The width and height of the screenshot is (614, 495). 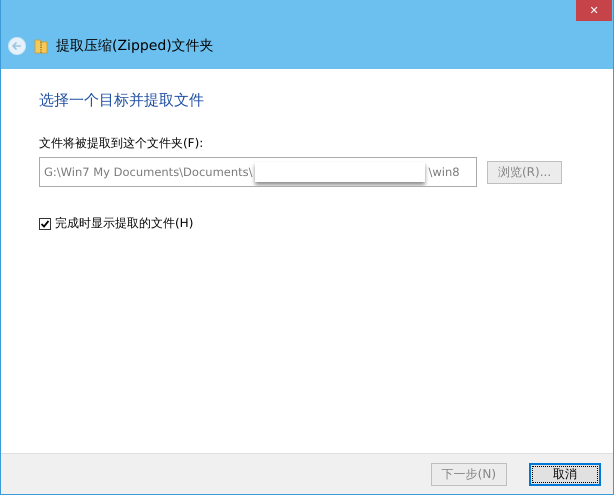 What do you see at coordinates (135, 46) in the screenshot?
I see `window-title: 提取压缩(Zipped)文件夹` at bounding box center [135, 46].